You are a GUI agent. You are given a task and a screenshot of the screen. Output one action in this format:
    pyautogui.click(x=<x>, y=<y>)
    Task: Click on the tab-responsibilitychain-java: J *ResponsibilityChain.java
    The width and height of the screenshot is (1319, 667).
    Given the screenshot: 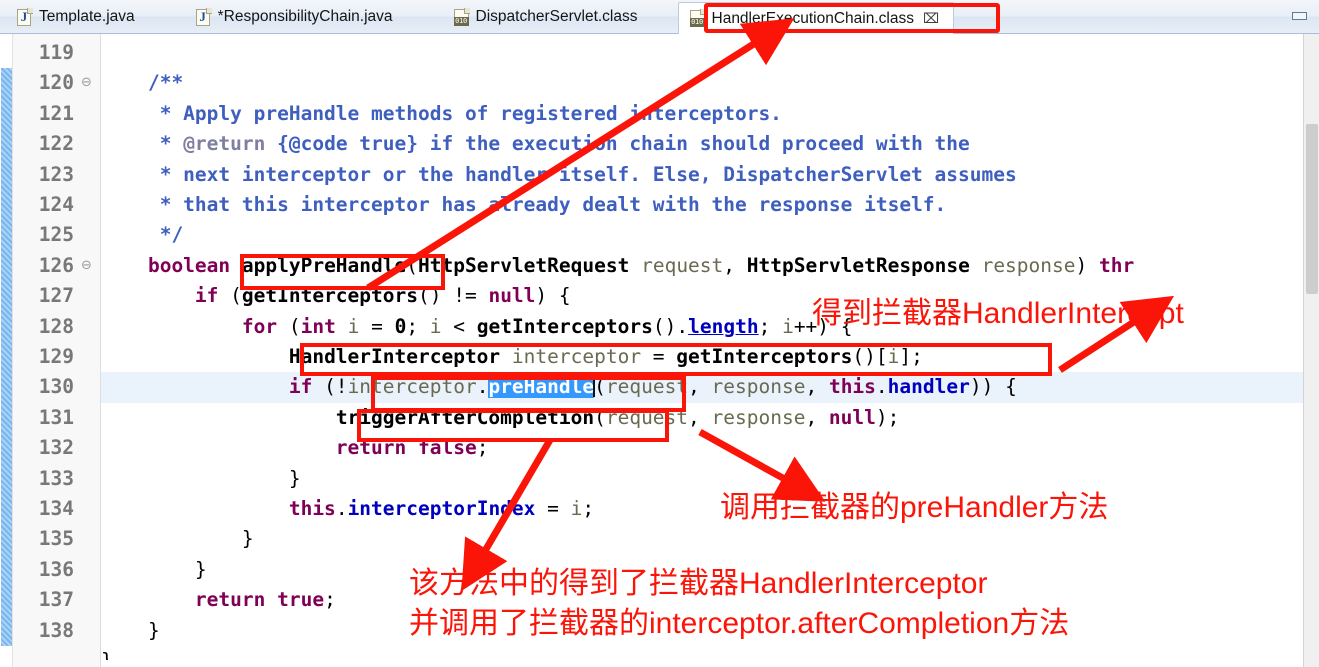 What is the action you would take?
    pyautogui.click(x=296, y=17)
    